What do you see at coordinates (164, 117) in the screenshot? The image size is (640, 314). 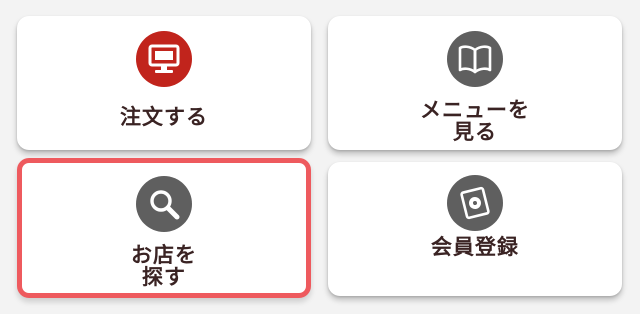 I see `order-label: 注文する` at bounding box center [164, 117].